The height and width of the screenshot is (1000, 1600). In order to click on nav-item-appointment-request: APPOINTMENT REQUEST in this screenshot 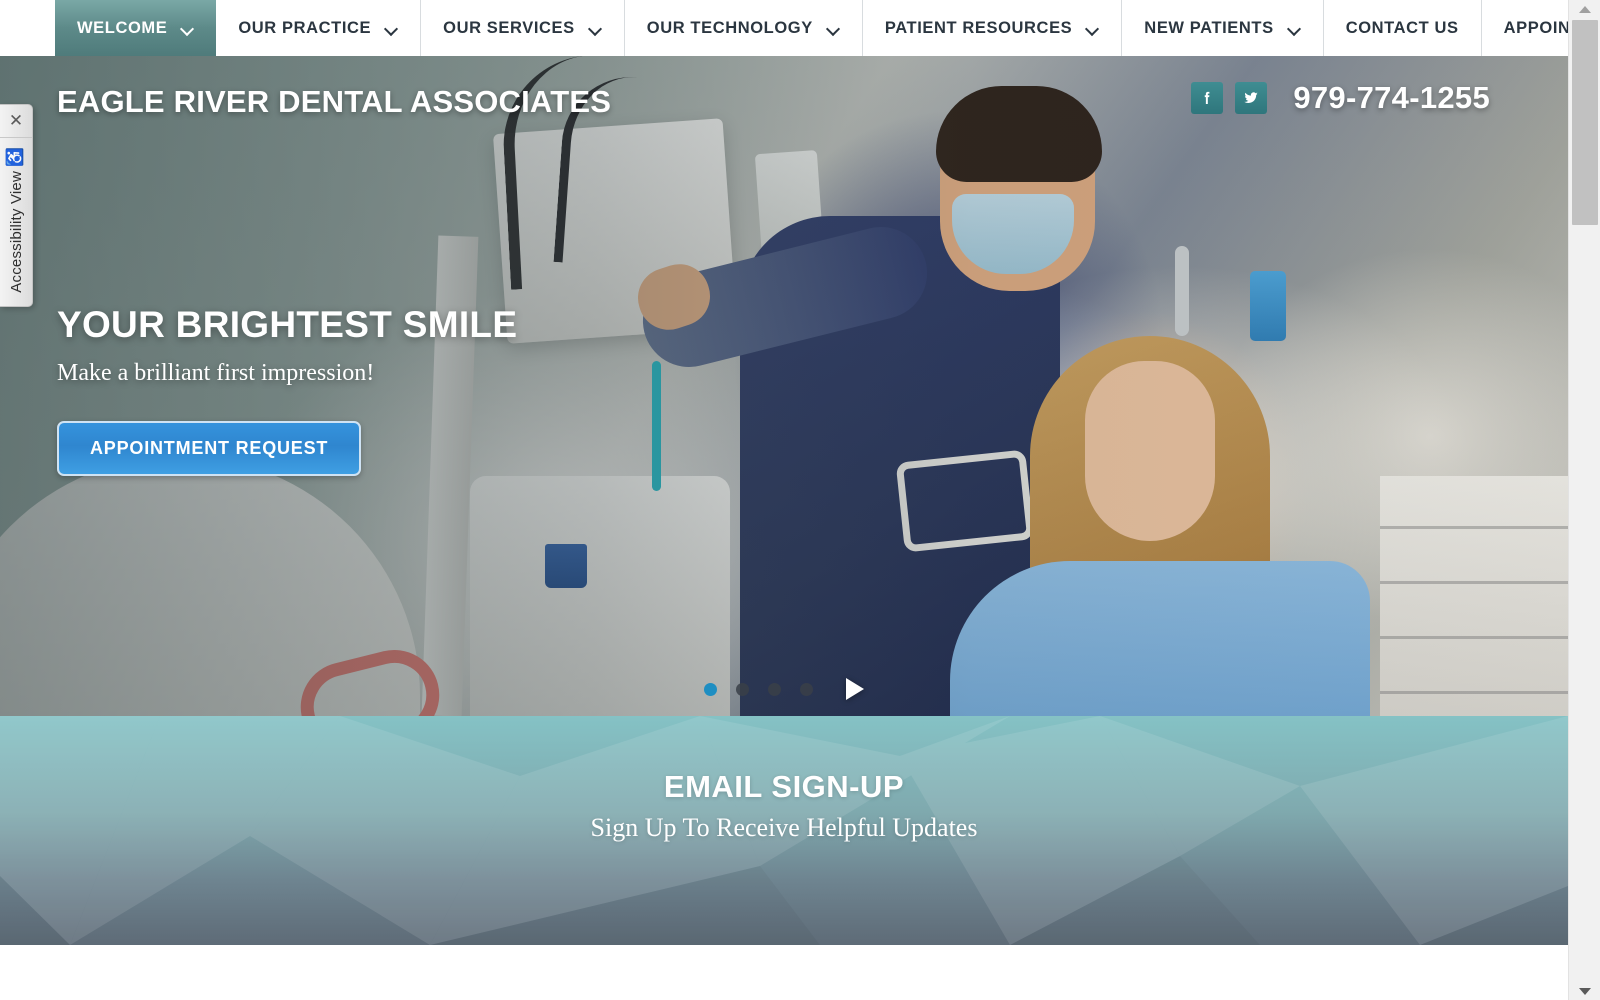, I will do `click(1525, 28)`.